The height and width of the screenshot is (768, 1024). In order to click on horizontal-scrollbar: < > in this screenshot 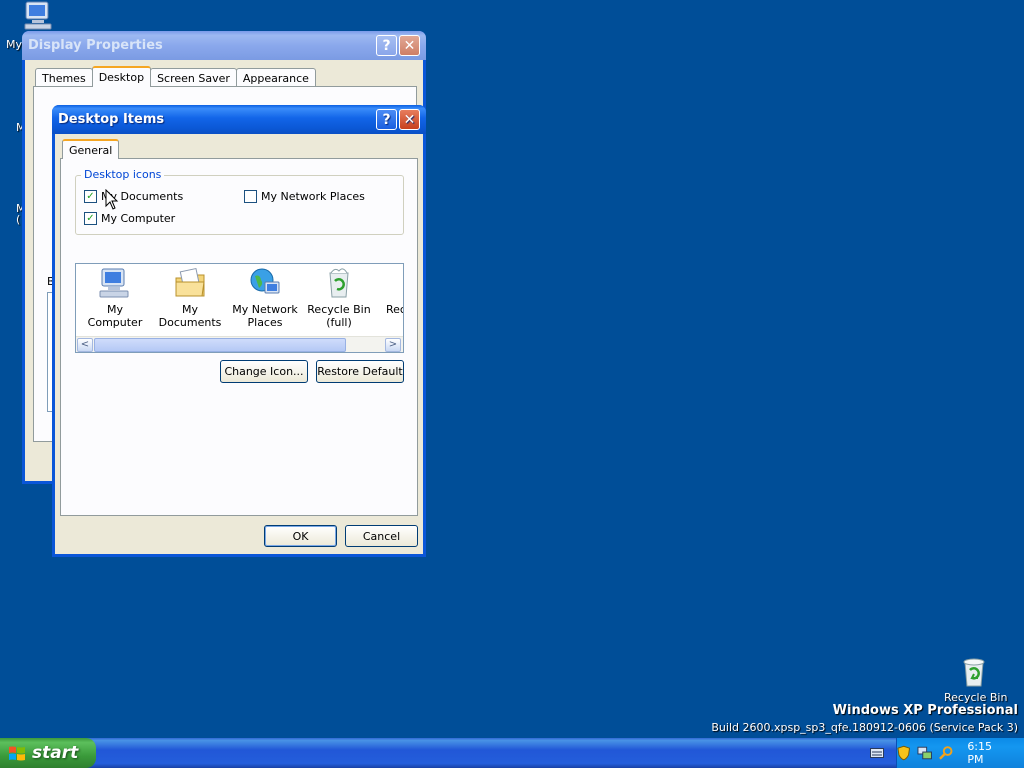, I will do `click(239, 344)`.